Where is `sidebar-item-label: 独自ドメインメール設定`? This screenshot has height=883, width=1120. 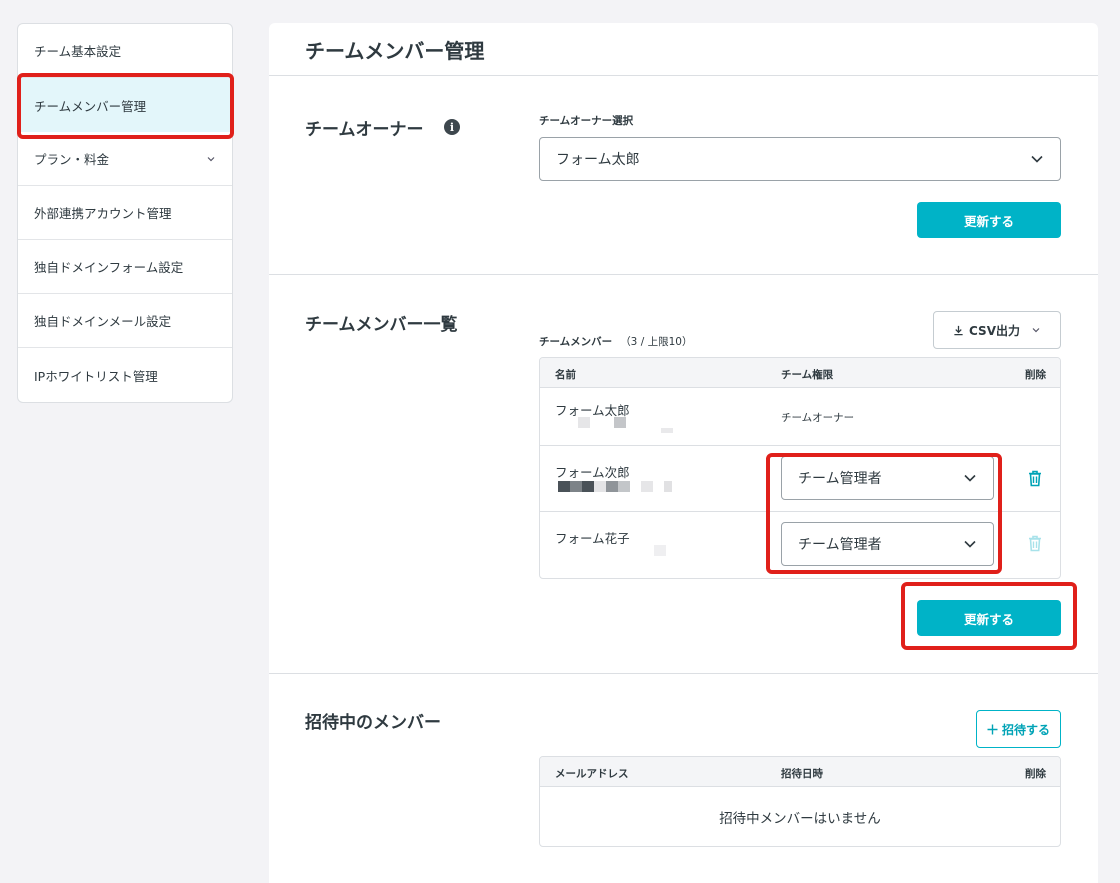
sidebar-item-label: 独自ドメインメール設定 is located at coordinates (103, 321).